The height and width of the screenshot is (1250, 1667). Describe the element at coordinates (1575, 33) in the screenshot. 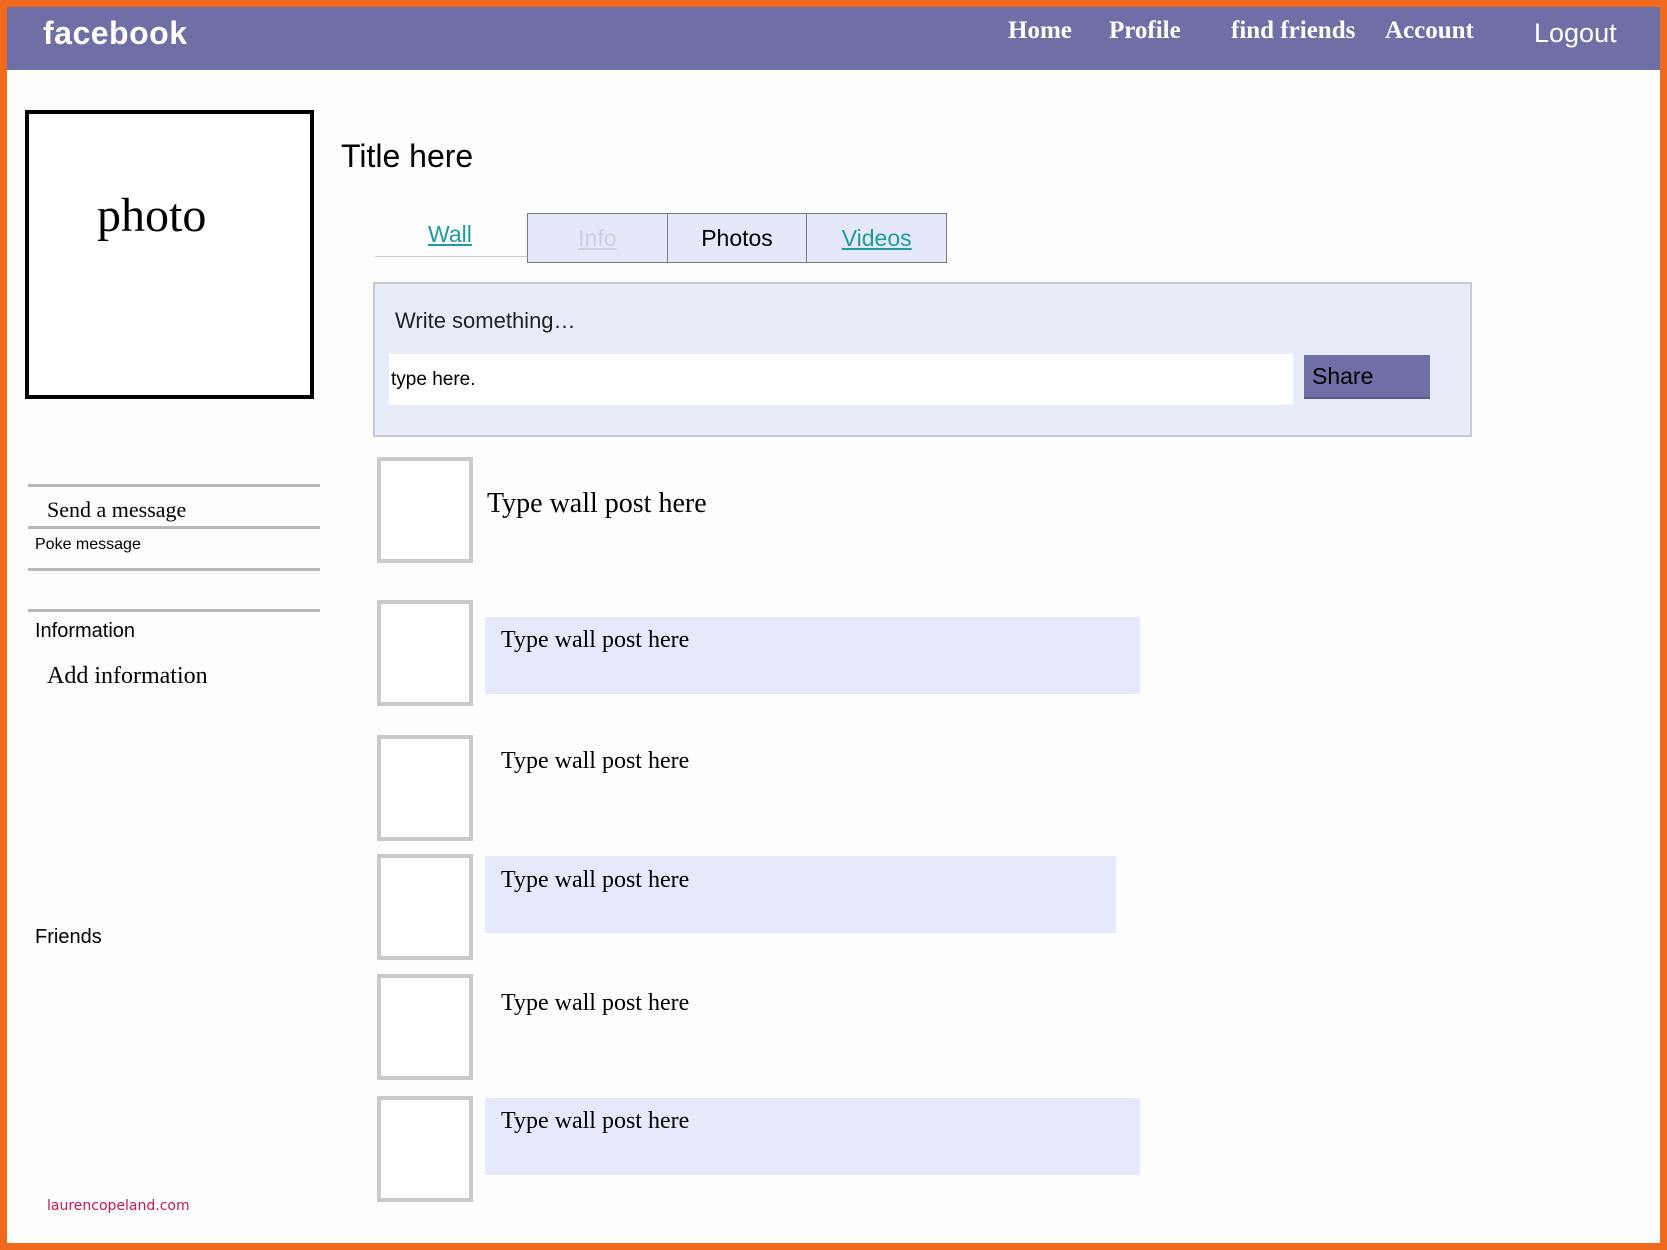

I see `logout-link: Logout` at that location.